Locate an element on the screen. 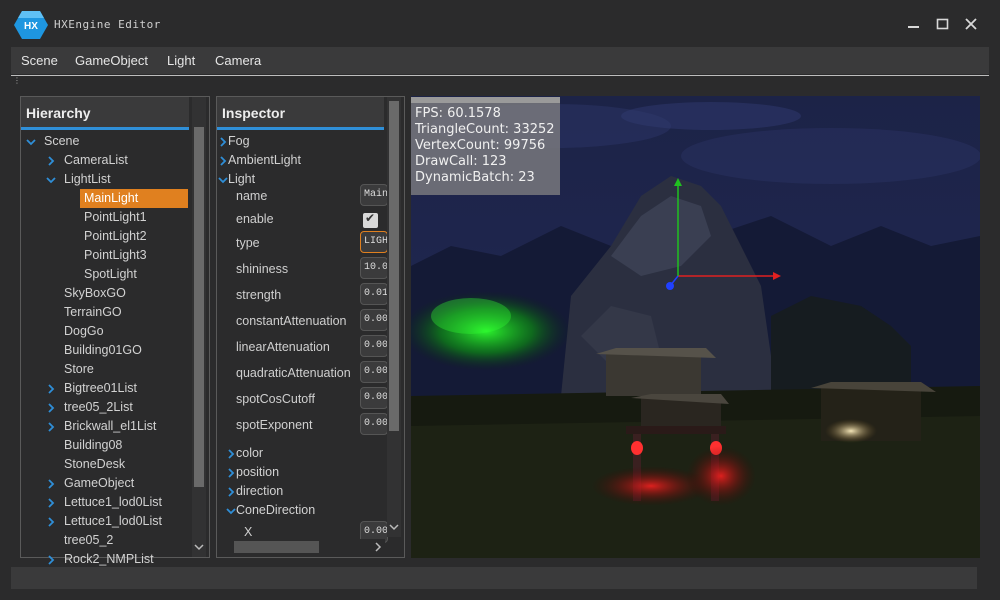 Image resolution: width=1000 pixels, height=600 pixels. status-bar is located at coordinates (494, 578).